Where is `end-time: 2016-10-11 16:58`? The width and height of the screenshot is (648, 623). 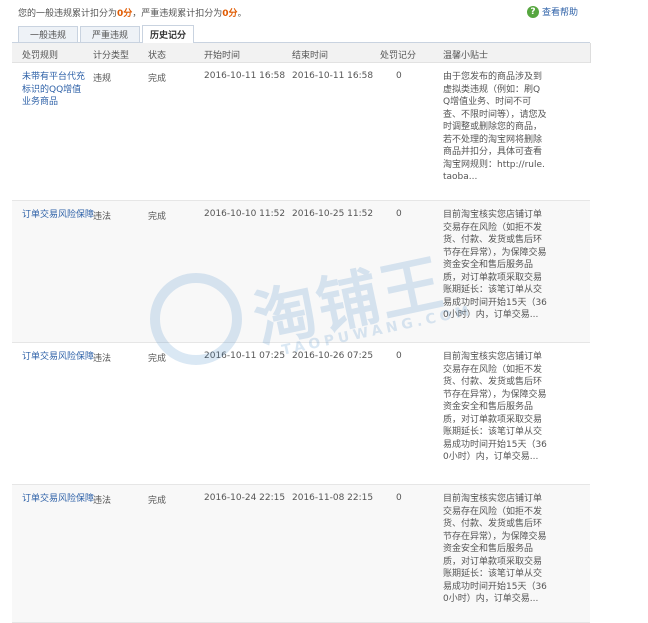 end-time: 2016-10-11 16:58 is located at coordinates (333, 76).